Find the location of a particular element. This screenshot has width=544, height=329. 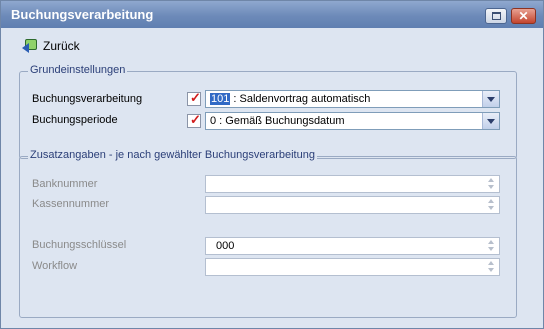

banknummer-field is located at coordinates (352, 184).